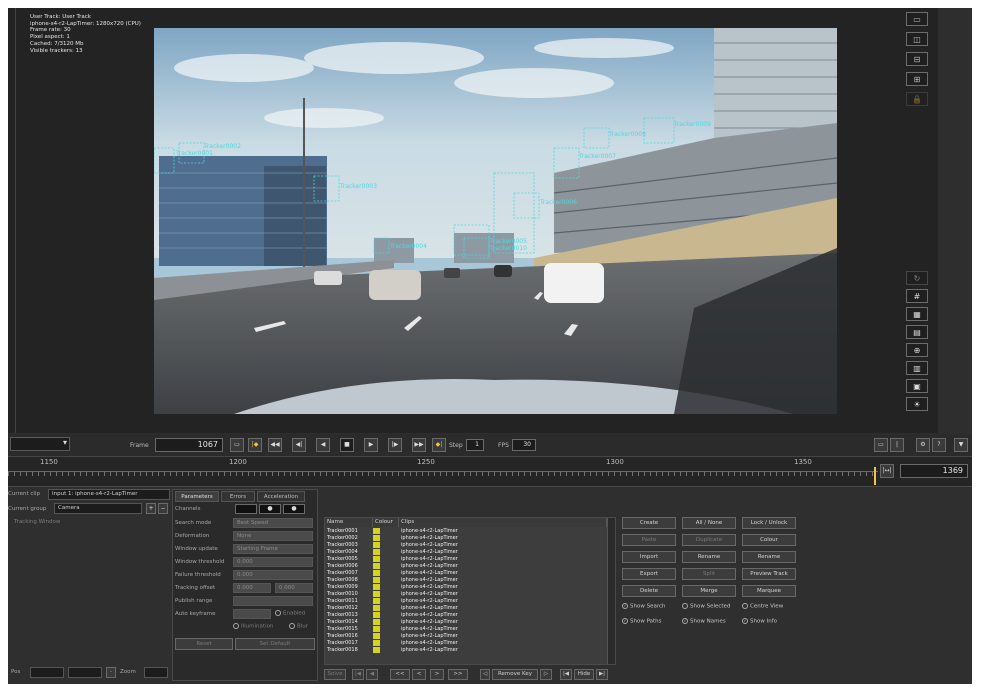 Image resolution: width=982 pixels, height=692 pixels. I want to click on hide-next-icon: ▶|, so click(602, 674).